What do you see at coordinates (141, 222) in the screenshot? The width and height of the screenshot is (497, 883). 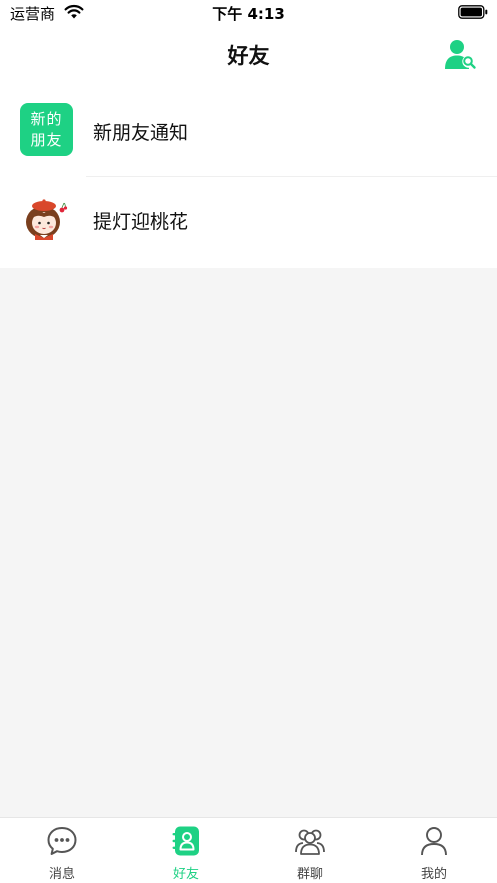 I see `list-item-label: 提灯迎桃花` at bounding box center [141, 222].